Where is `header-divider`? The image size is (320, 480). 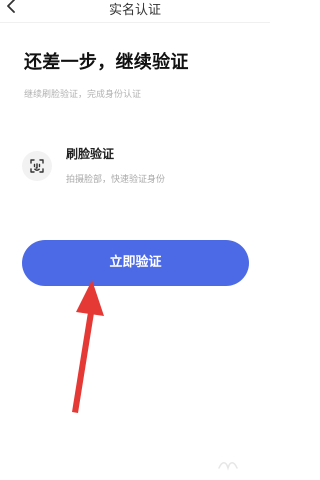
header-divider is located at coordinates (135, 22).